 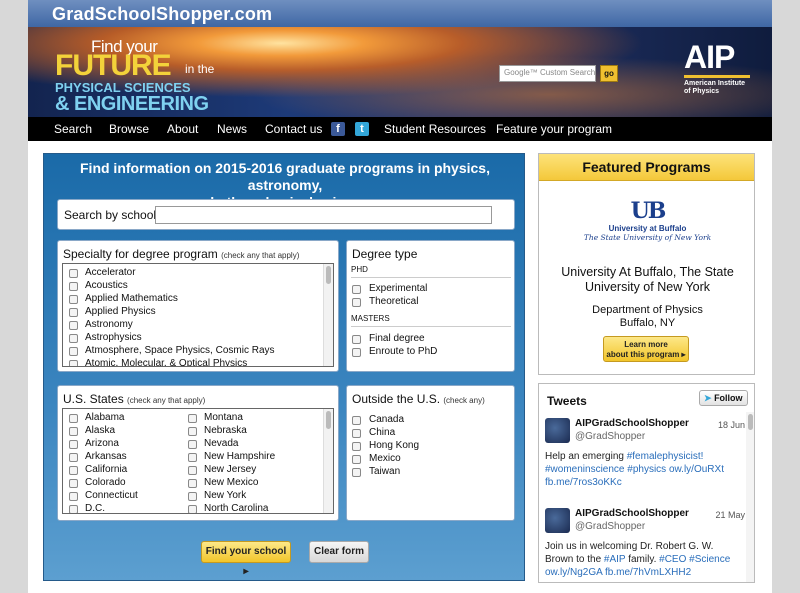 I want to click on specialty-heading-text: Specialty for degree program, so click(x=140, y=254).